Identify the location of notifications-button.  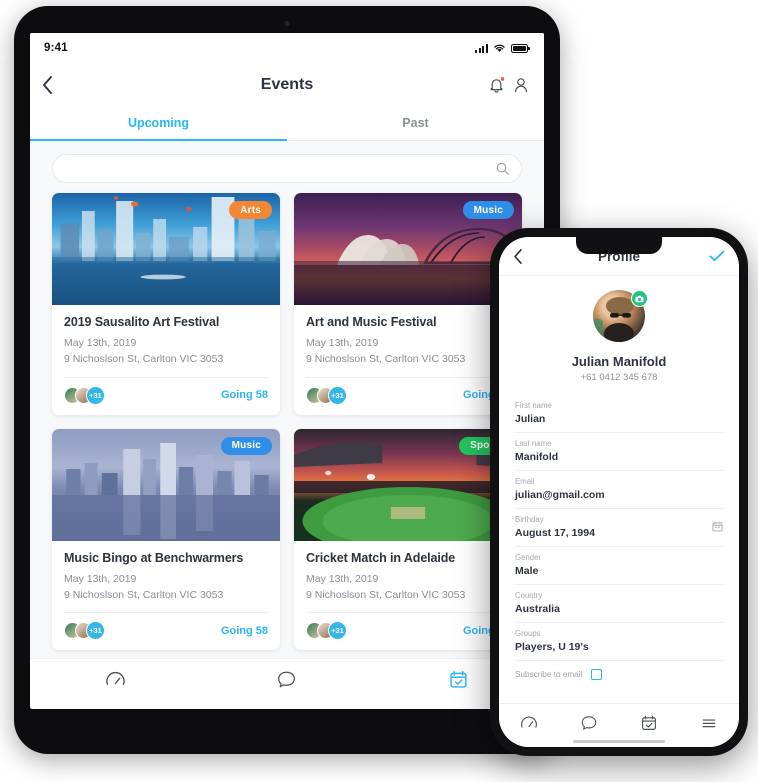
(497, 84).